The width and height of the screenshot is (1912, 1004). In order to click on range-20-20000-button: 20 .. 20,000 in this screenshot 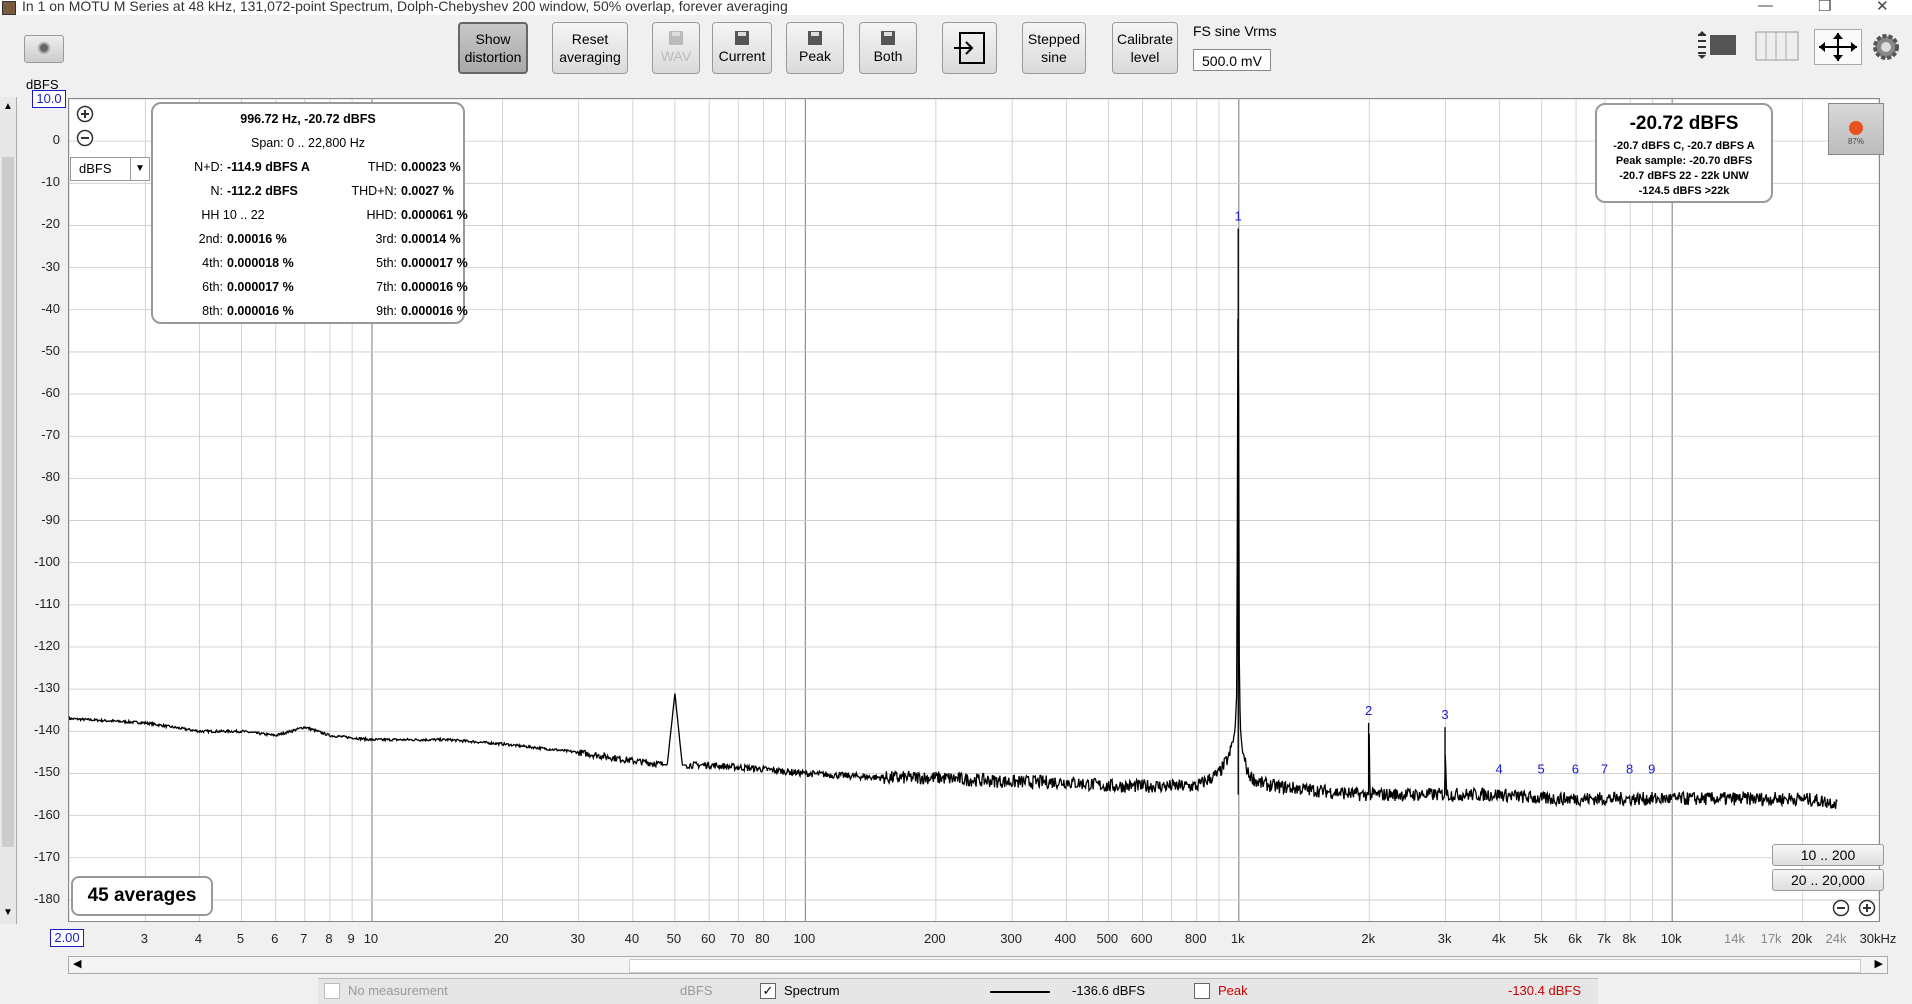, I will do `click(1828, 880)`.